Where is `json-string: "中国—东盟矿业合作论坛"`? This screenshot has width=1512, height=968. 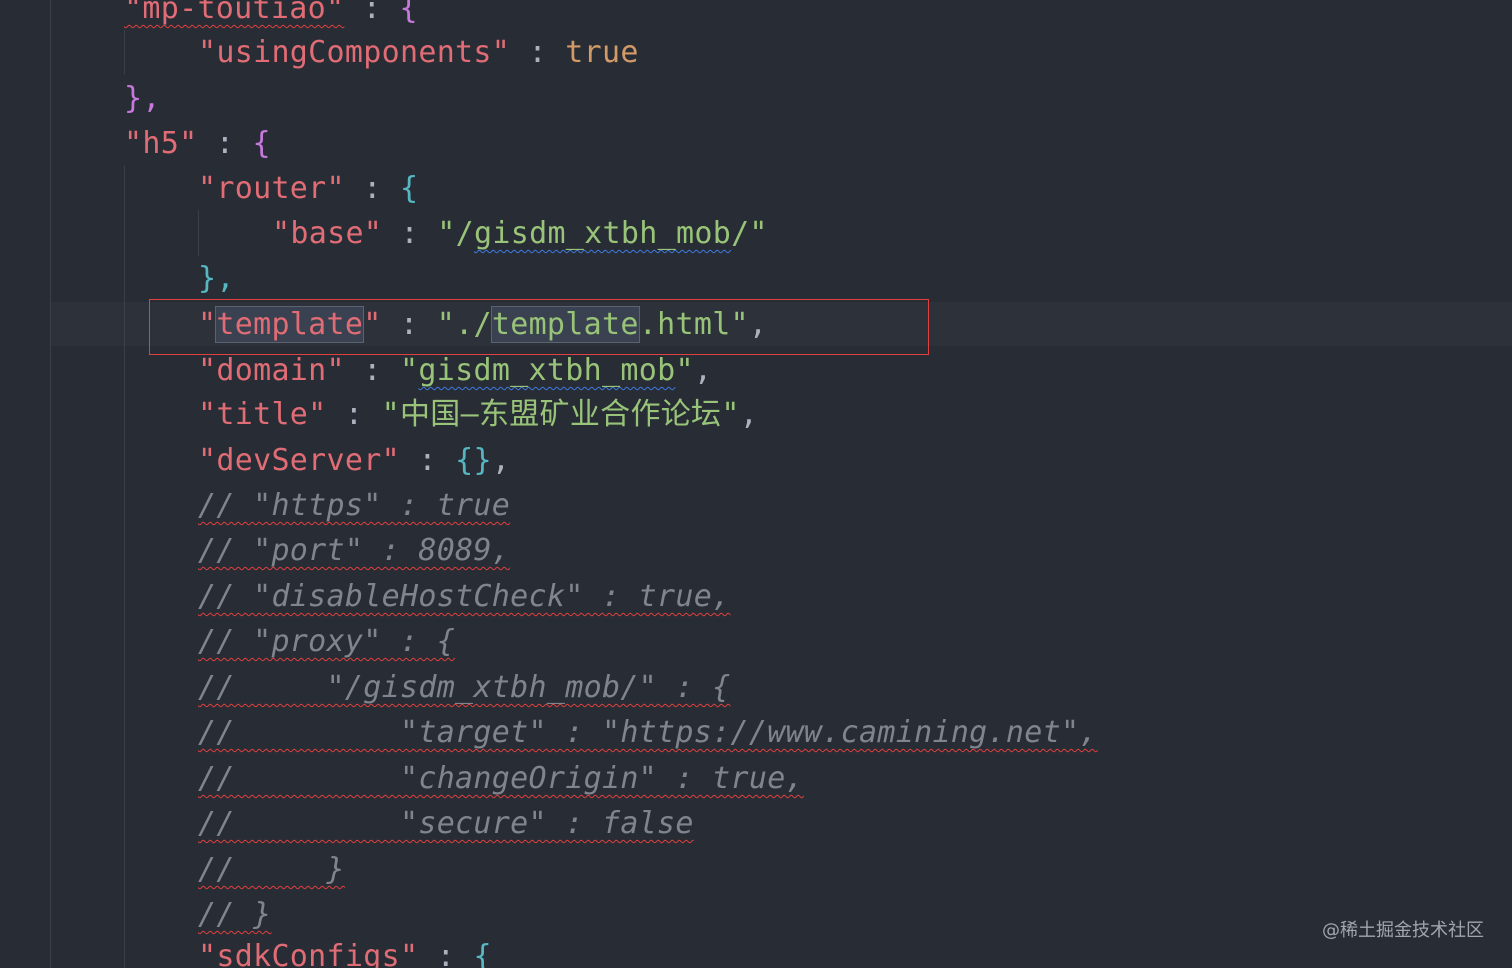 json-string: "中国—东盟矿业合作论坛" is located at coordinates (560, 414).